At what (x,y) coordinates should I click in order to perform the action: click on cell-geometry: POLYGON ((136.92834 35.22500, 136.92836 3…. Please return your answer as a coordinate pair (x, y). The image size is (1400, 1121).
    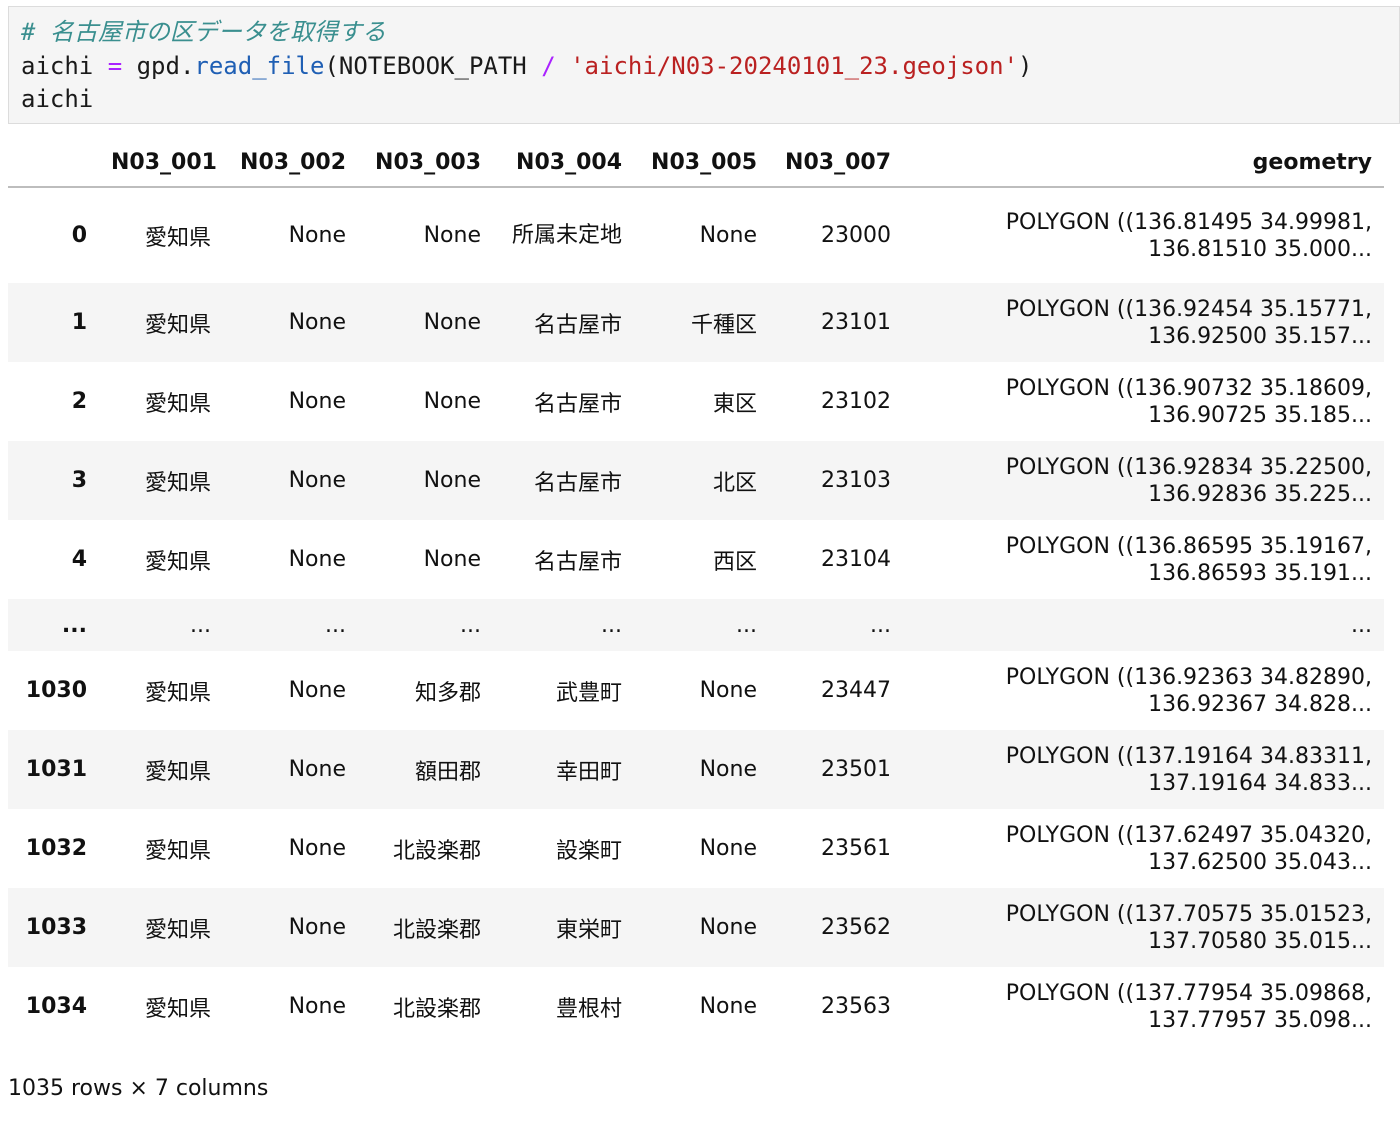
    Looking at the image, I should click on (1143, 480).